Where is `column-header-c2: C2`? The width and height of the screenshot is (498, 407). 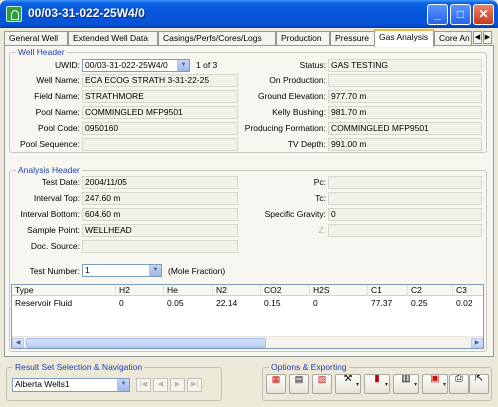
column-header-c2: C2 is located at coordinates (430, 290).